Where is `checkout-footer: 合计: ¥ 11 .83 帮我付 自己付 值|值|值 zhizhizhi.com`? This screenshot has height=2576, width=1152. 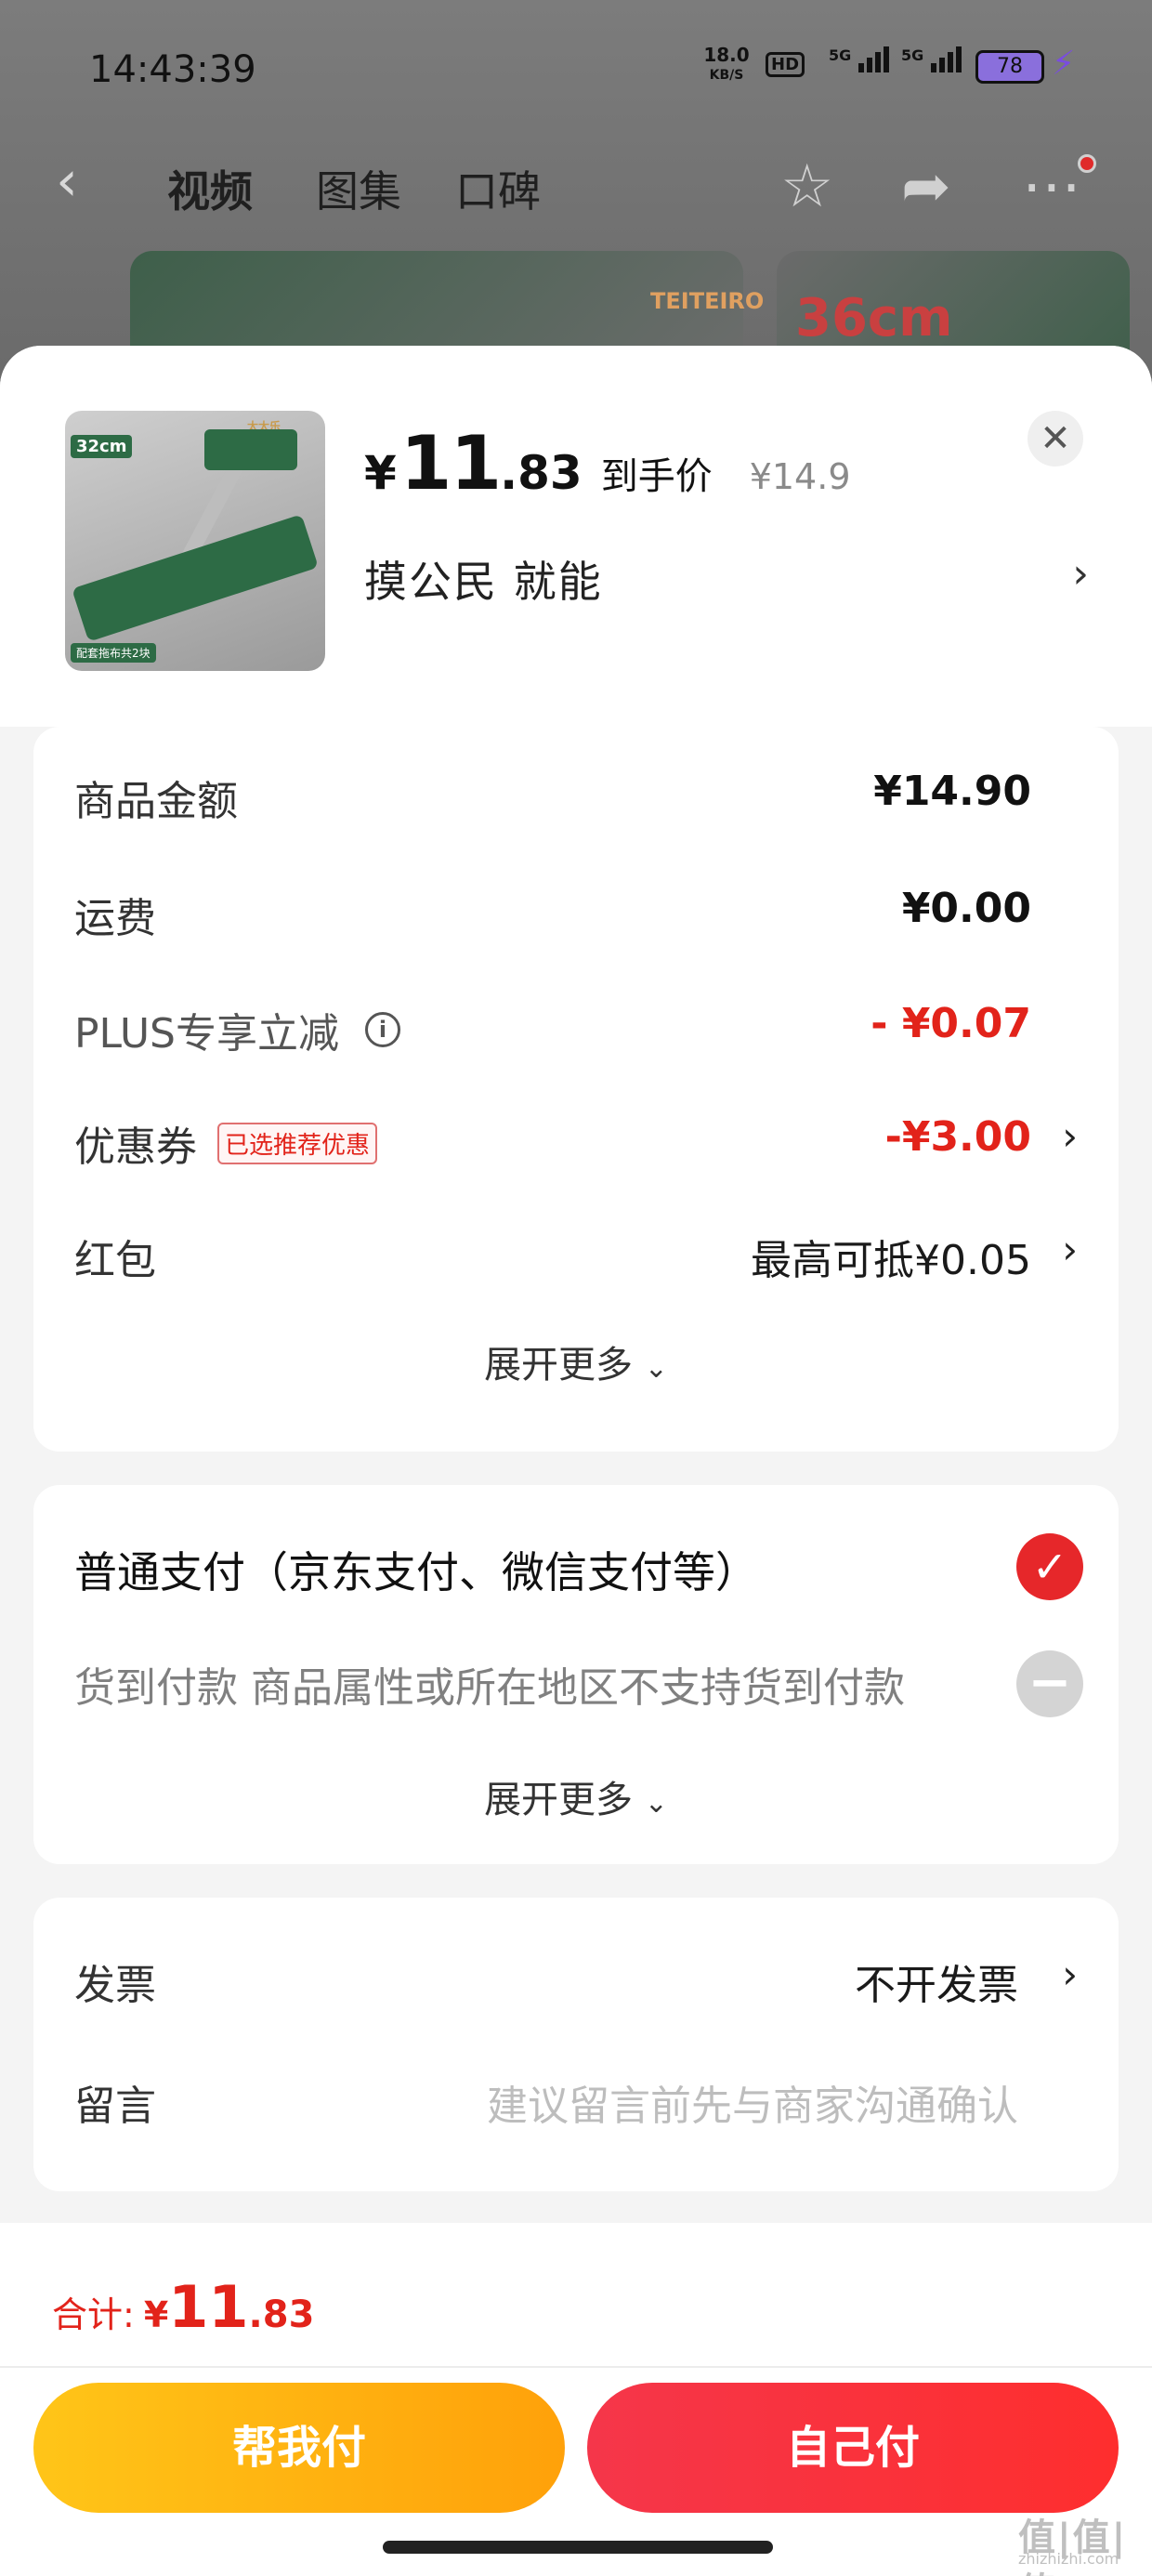
checkout-footer: 合计: ¥ 11 .83 帮我付 自己付 值|值|值 zhizhizhi.com is located at coordinates (576, 2399).